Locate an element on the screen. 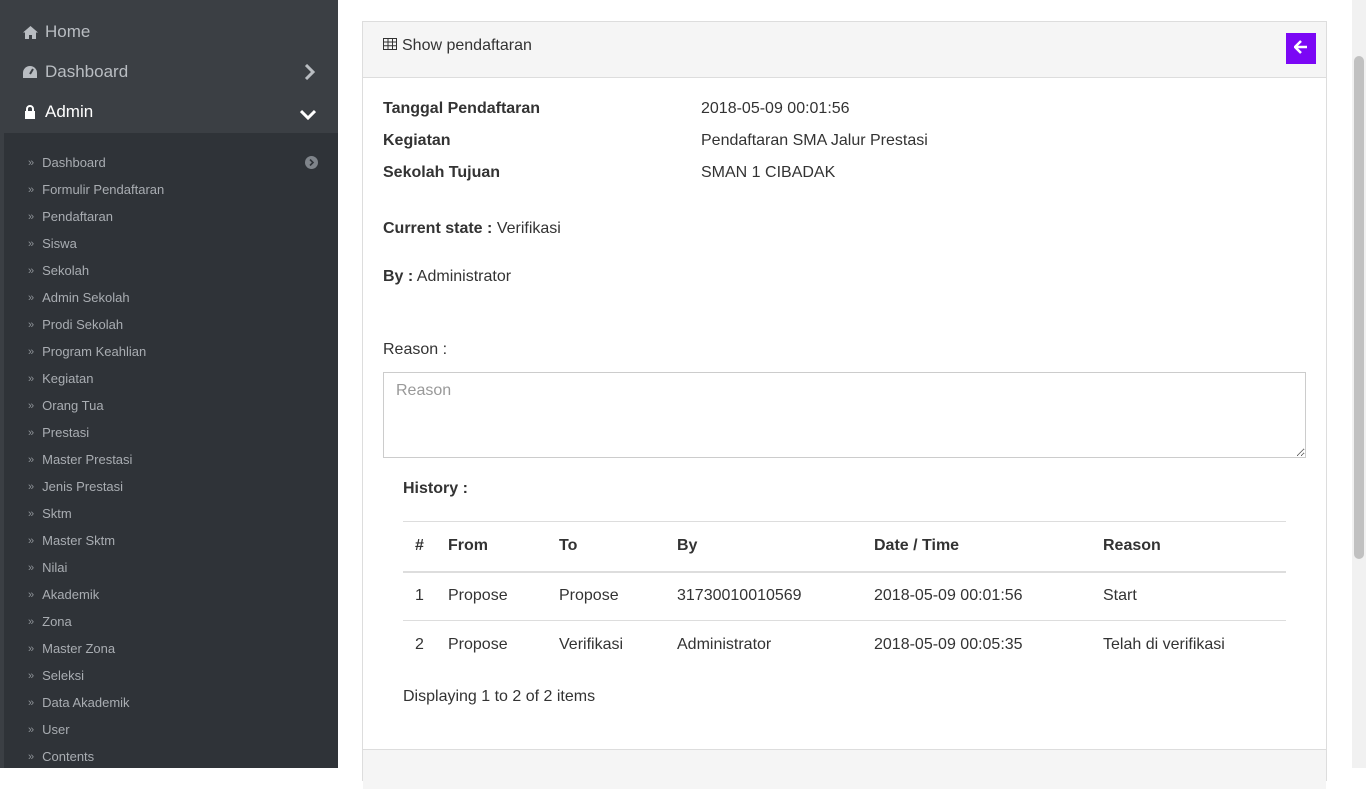 Image resolution: width=1366 pixels, height=789 pixels. sidebar-item-formulir-pendaftaran: » Formulir Pendaftaran is located at coordinates (171, 189).